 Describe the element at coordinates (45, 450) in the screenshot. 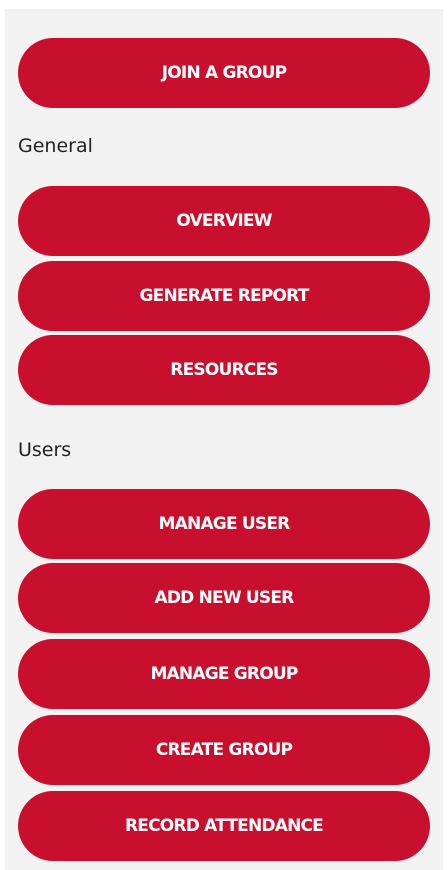

I see `section-heading-users: Users` at that location.